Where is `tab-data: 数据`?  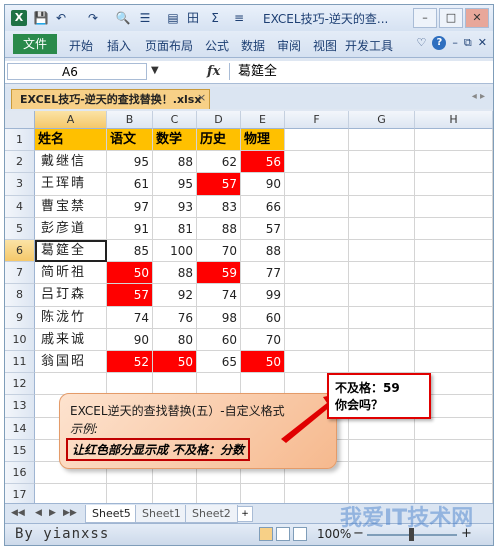
tab-data: 数据 is located at coordinates (253, 45).